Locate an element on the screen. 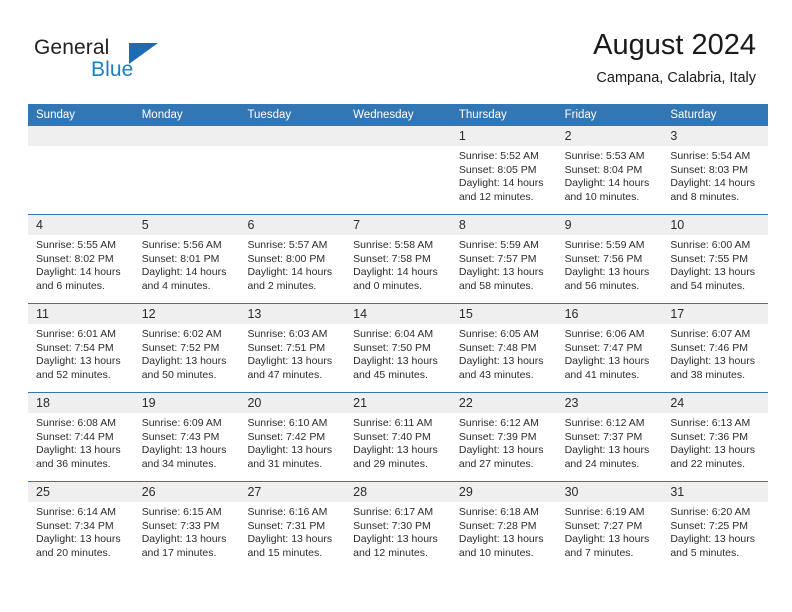 The height and width of the screenshot is (612, 792). day-number-band: 3 is located at coordinates (715, 136).